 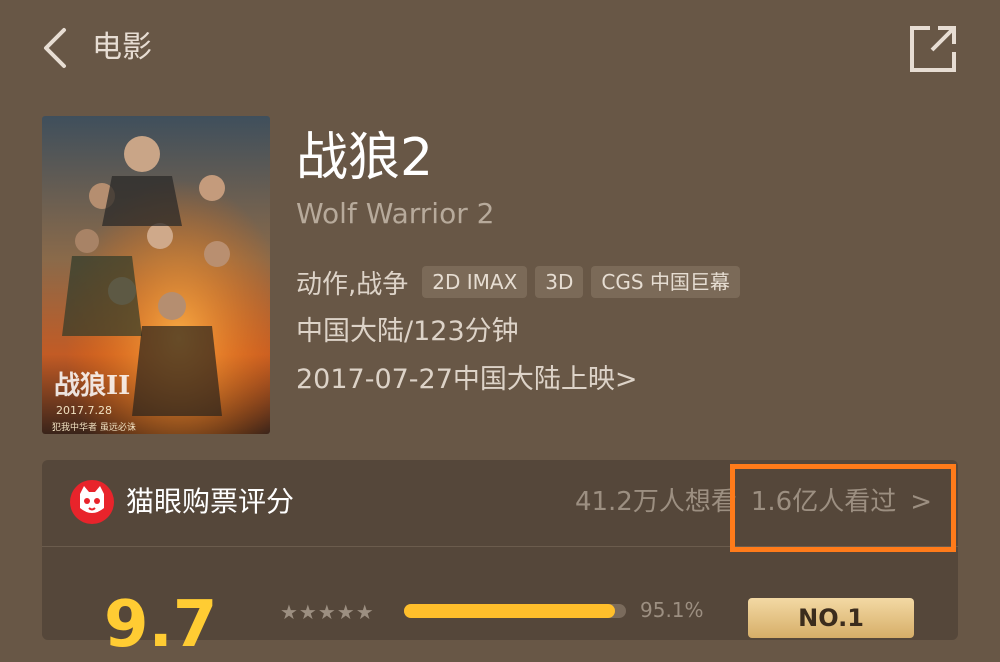 I want to click on movie-poster: 战狼II 2017.7.28 犯我中华者 虽远必诛, so click(x=156, y=275).